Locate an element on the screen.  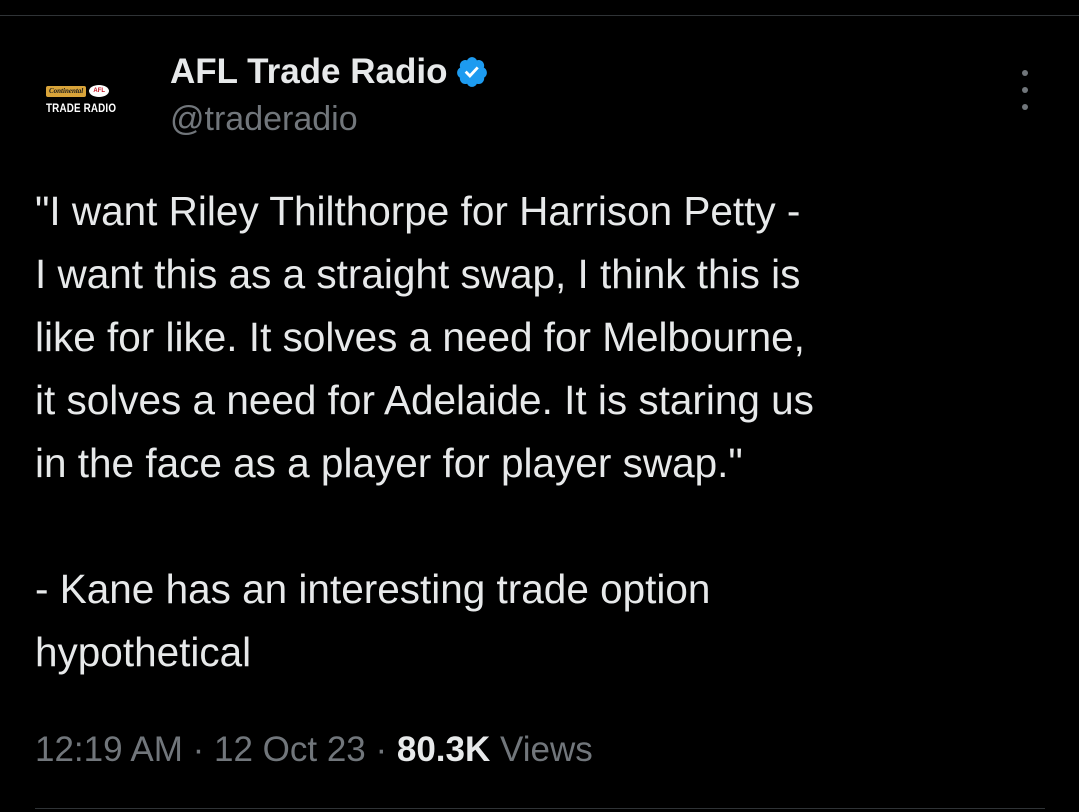
author-handle: @traderadio is located at coordinates (264, 119).